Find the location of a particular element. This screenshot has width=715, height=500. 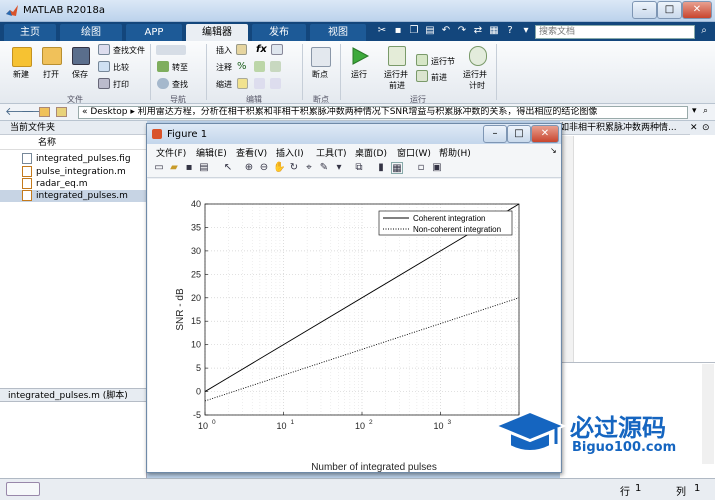

run-section-button: 运行节 is located at coordinates (443, 61).